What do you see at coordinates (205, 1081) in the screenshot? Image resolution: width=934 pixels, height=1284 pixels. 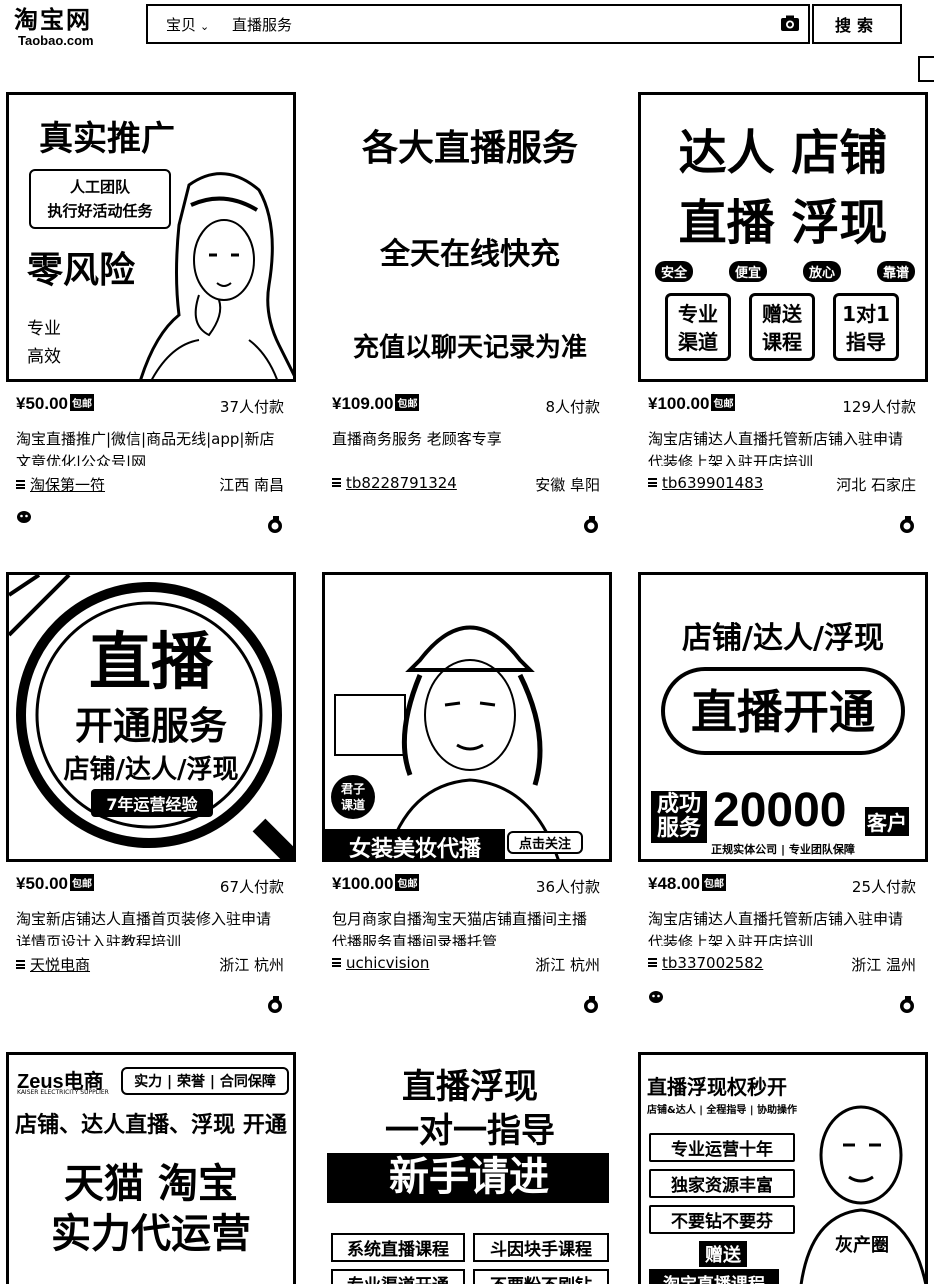 I see `image-tags: 实力 | 荣誉 | 合同保障` at bounding box center [205, 1081].